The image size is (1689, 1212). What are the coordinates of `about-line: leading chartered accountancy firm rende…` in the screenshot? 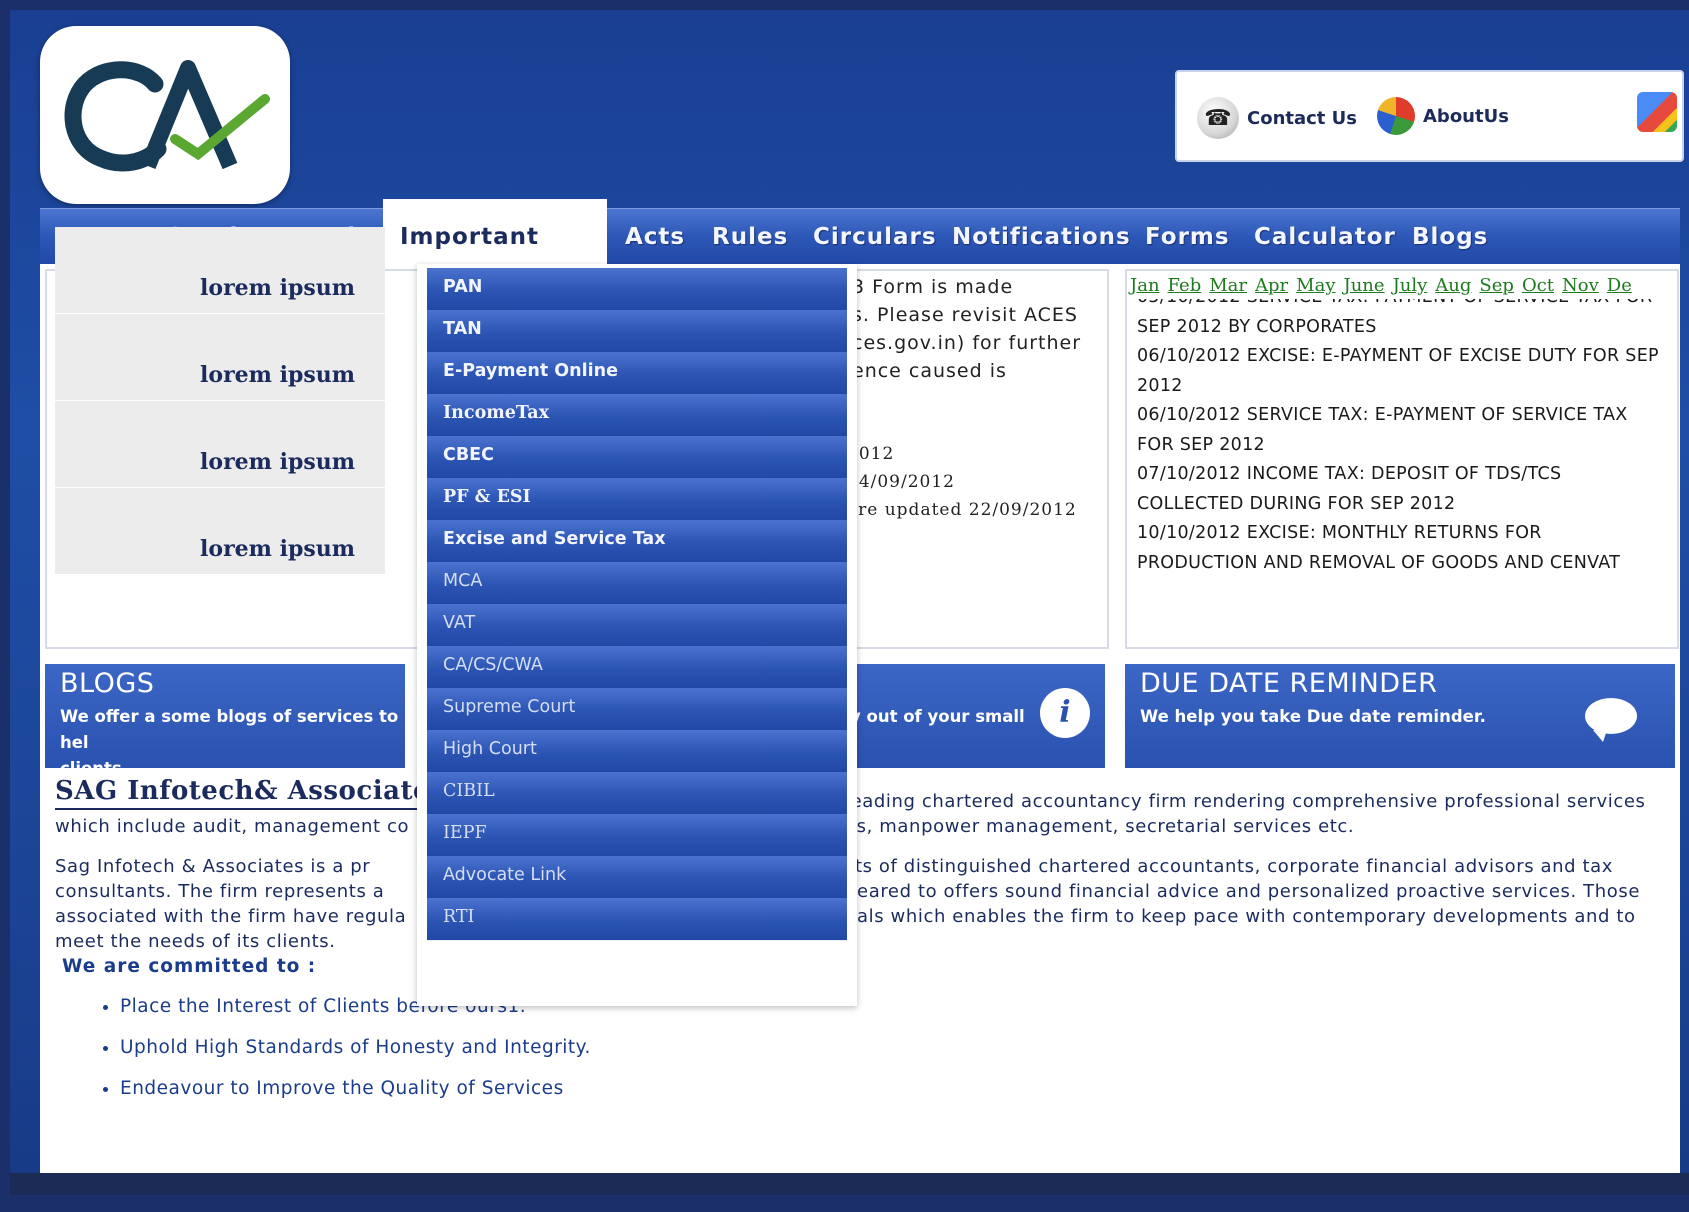 It's located at (1245, 801).